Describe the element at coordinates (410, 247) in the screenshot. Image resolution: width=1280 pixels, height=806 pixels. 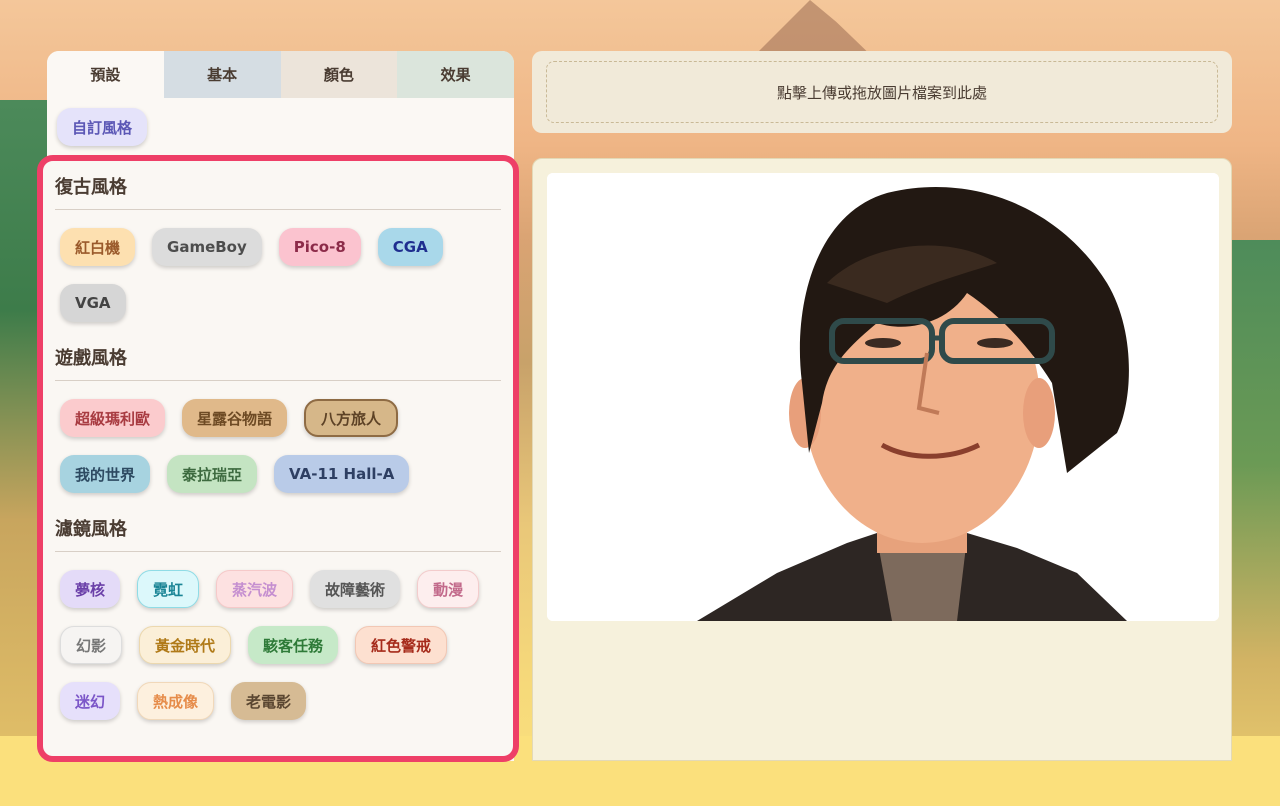
I see `preset-cga: CGA` at that location.